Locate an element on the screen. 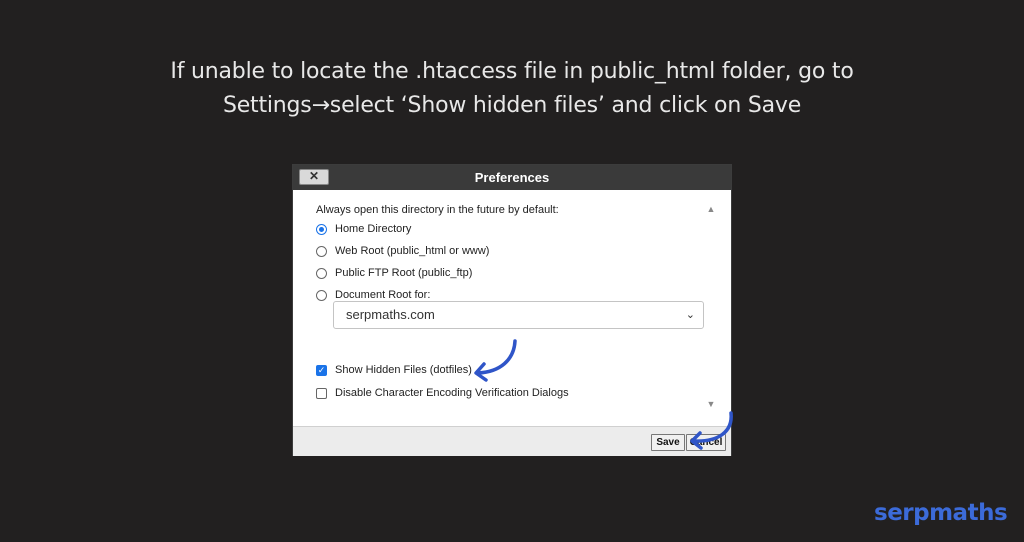 Image resolution: width=1024 pixels, height=542 pixels. arrow-to-save-button-icon is located at coordinates (711, 430).